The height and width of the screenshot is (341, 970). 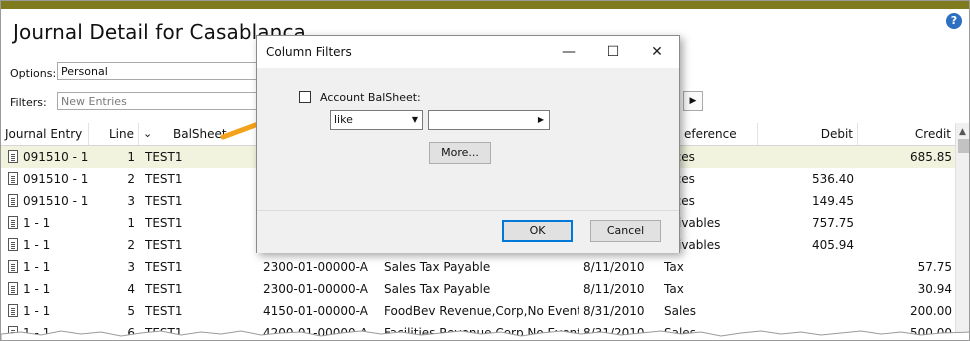 What do you see at coordinates (45, 134) in the screenshot?
I see `header-journal-entry: Journal Entry` at bounding box center [45, 134].